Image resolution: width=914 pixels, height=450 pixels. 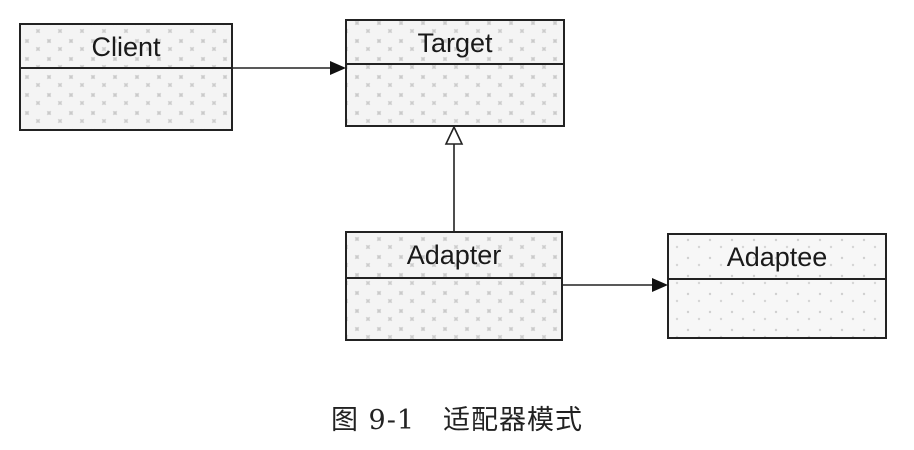 I want to click on association-client-target, so click(x=289, y=68).